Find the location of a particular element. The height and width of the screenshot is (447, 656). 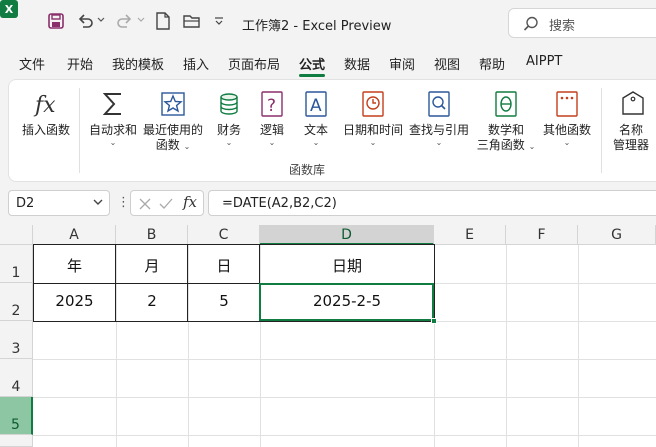

more-functions-button: 其他函数 ⌄ is located at coordinates (567, 118).